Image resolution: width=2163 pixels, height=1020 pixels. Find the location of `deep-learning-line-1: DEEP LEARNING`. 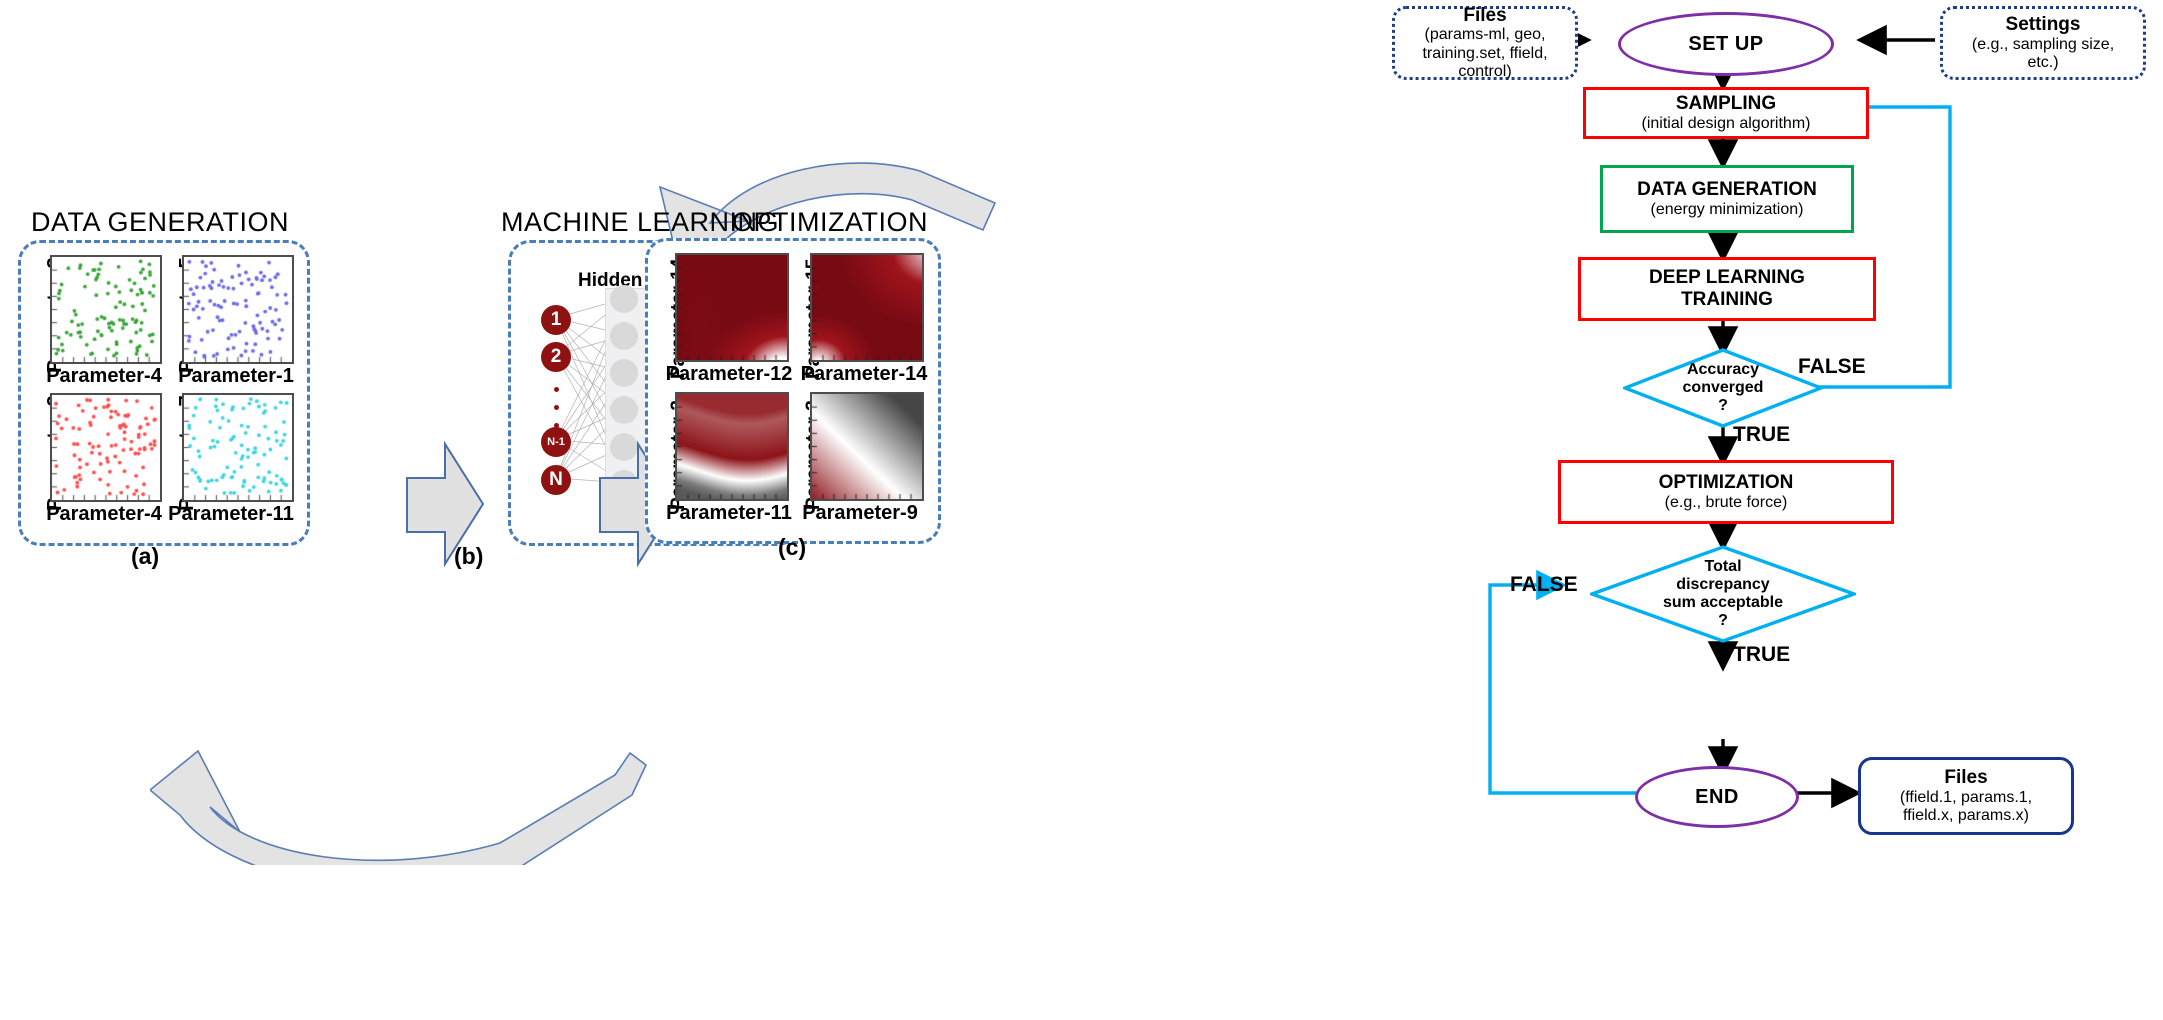

deep-learning-line-1: DEEP LEARNING is located at coordinates (1727, 278).